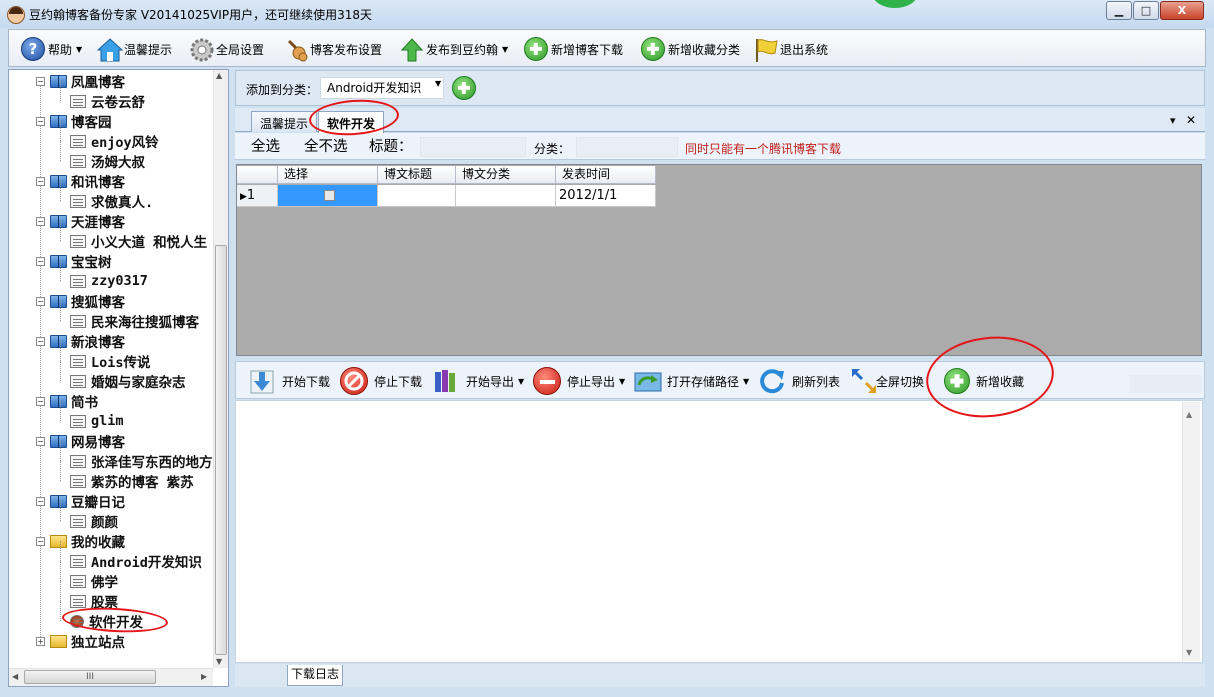  I want to click on blog-book-icon, so click(58, 341).